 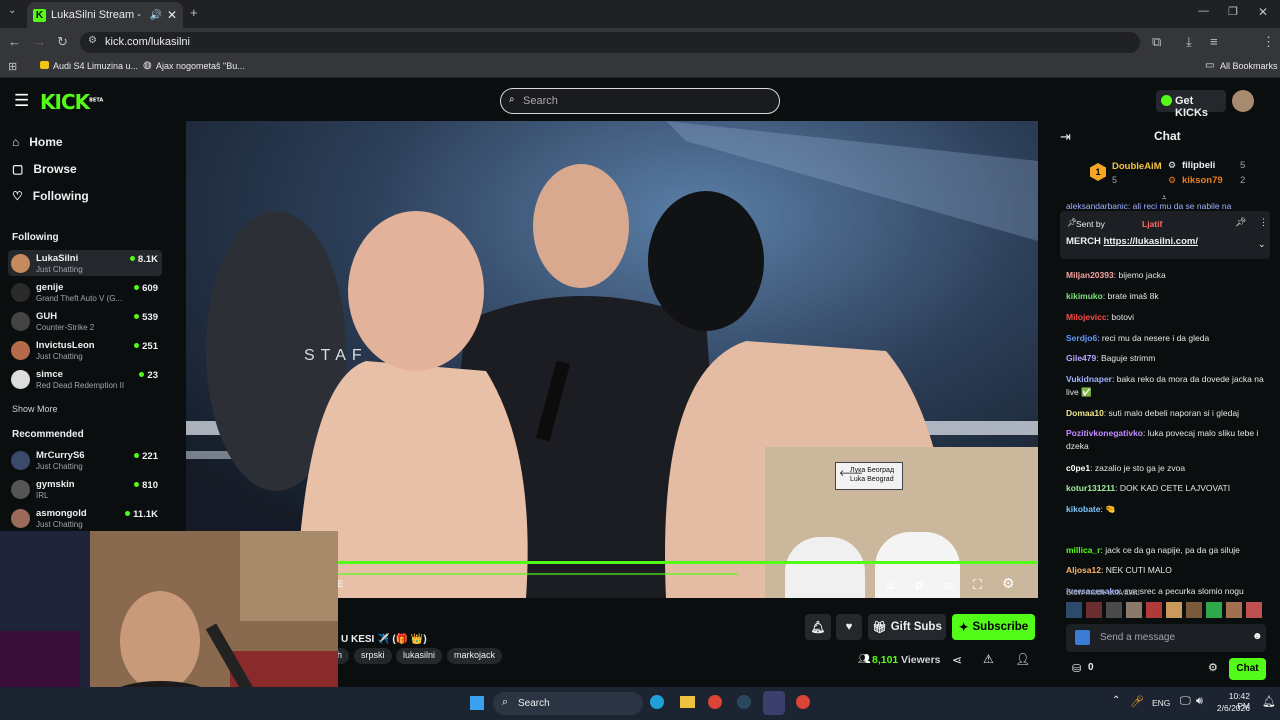 What do you see at coordinates (1104, 433) in the screenshot?
I see `chat-username: Pozitivkonegativko` at bounding box center [1104, 433].